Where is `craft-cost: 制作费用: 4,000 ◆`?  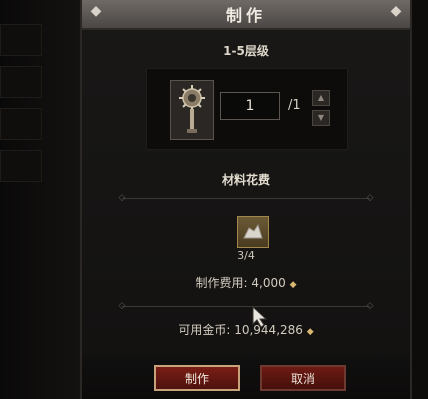
craft-cost: 制作费用: 4,000 ◆ is located at coordinates (246, 282).